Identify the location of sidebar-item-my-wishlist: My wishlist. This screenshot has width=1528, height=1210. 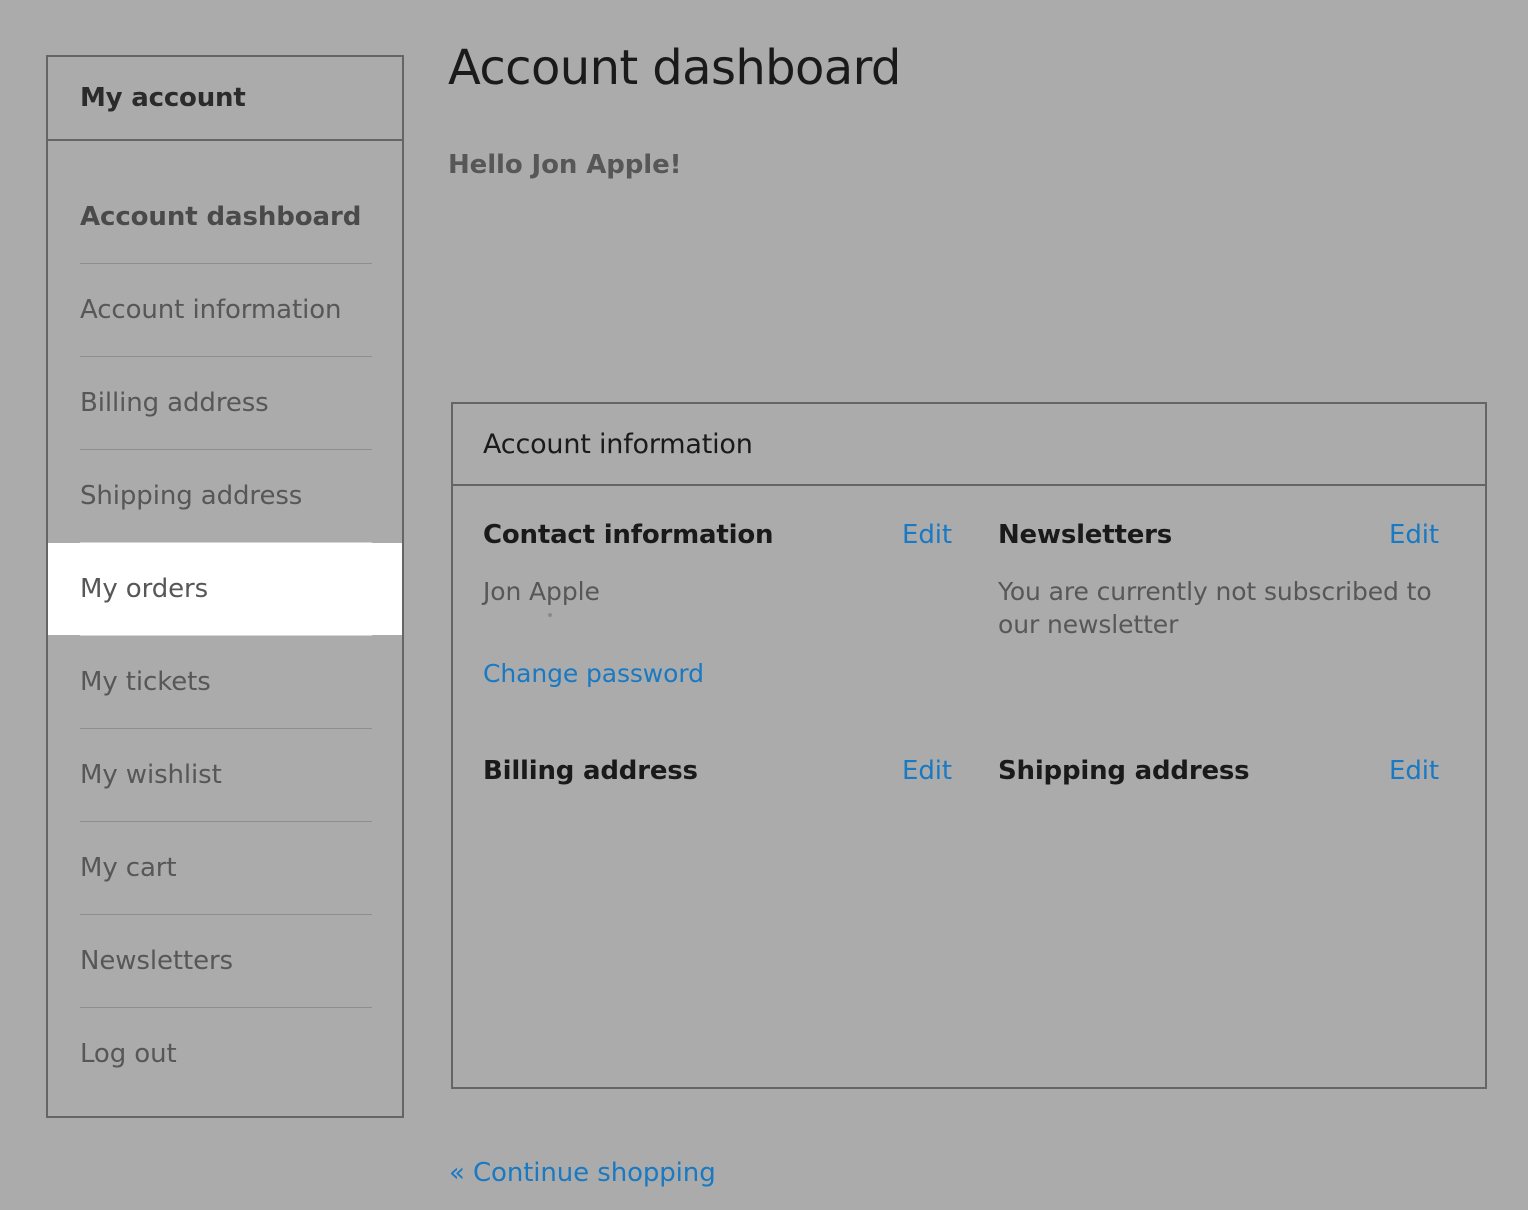
(225, 775).